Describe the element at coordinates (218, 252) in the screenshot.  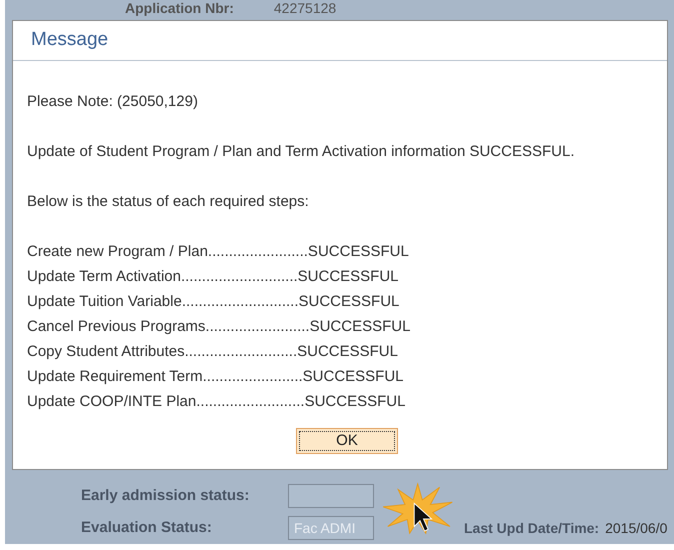
I see `step-status: Create new Program / Plan........................SUCCESSFUL` at that location.